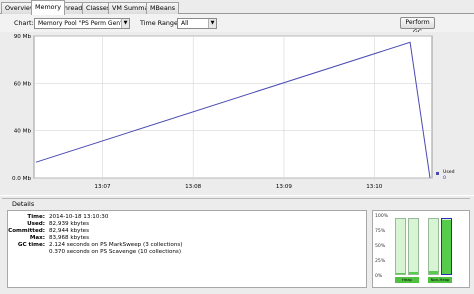 This screenshot has width=474, height=294. I want to click on committed-label: Committed:, so click(26, 231).